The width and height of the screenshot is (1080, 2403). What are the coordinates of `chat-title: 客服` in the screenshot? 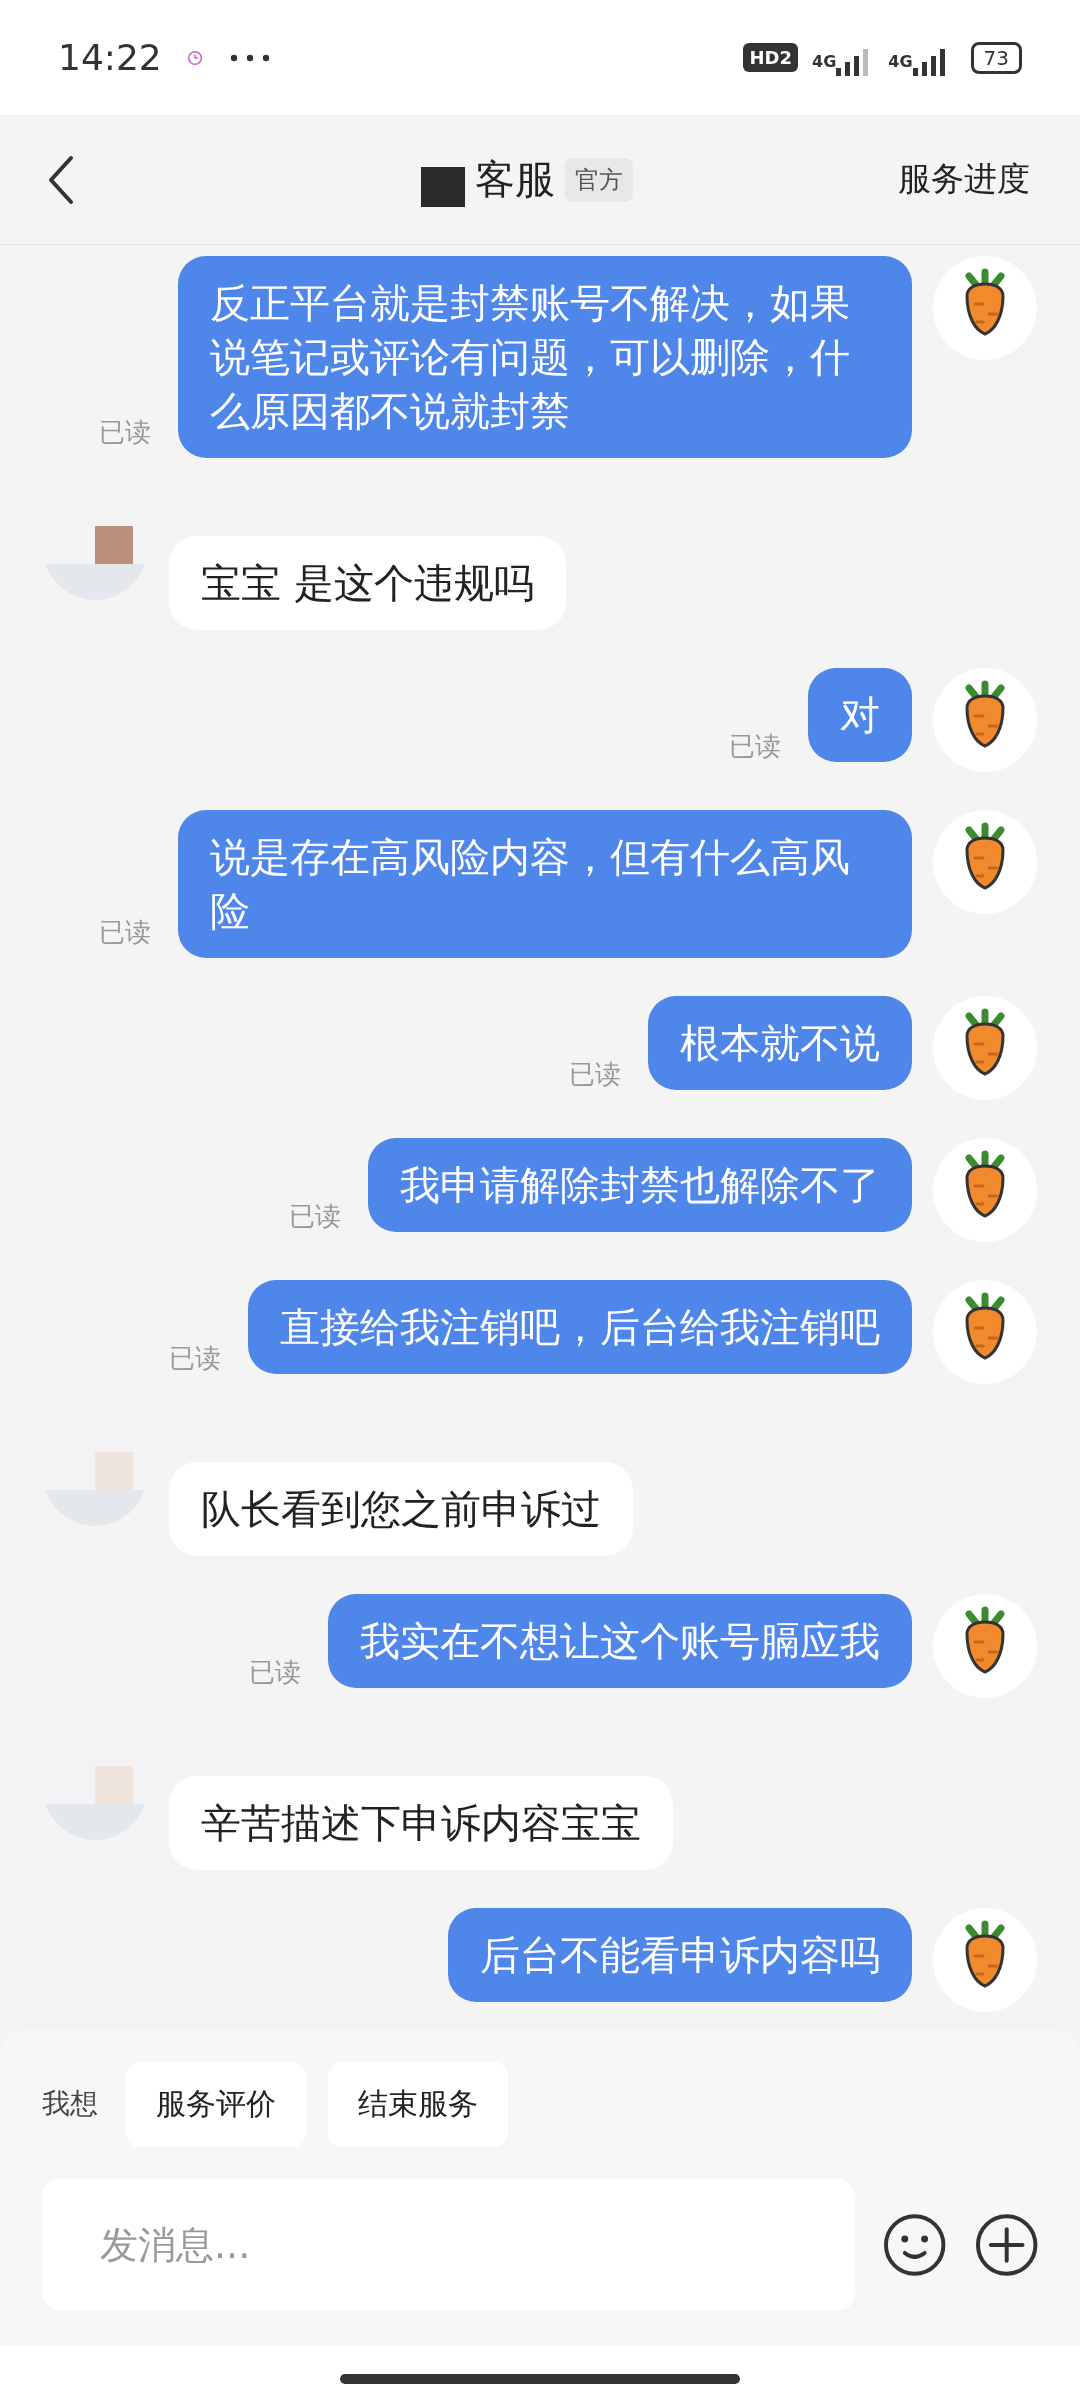 It's located at (515, 179).